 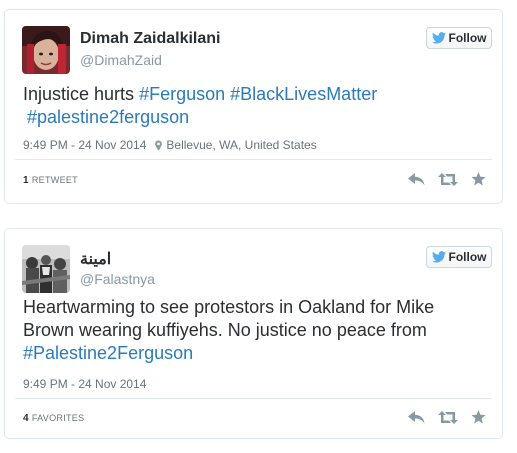 What do you see at coordinates (26, 418) in the screenshot?
I see `stat-count: 4` at bounding box center [26, 418].